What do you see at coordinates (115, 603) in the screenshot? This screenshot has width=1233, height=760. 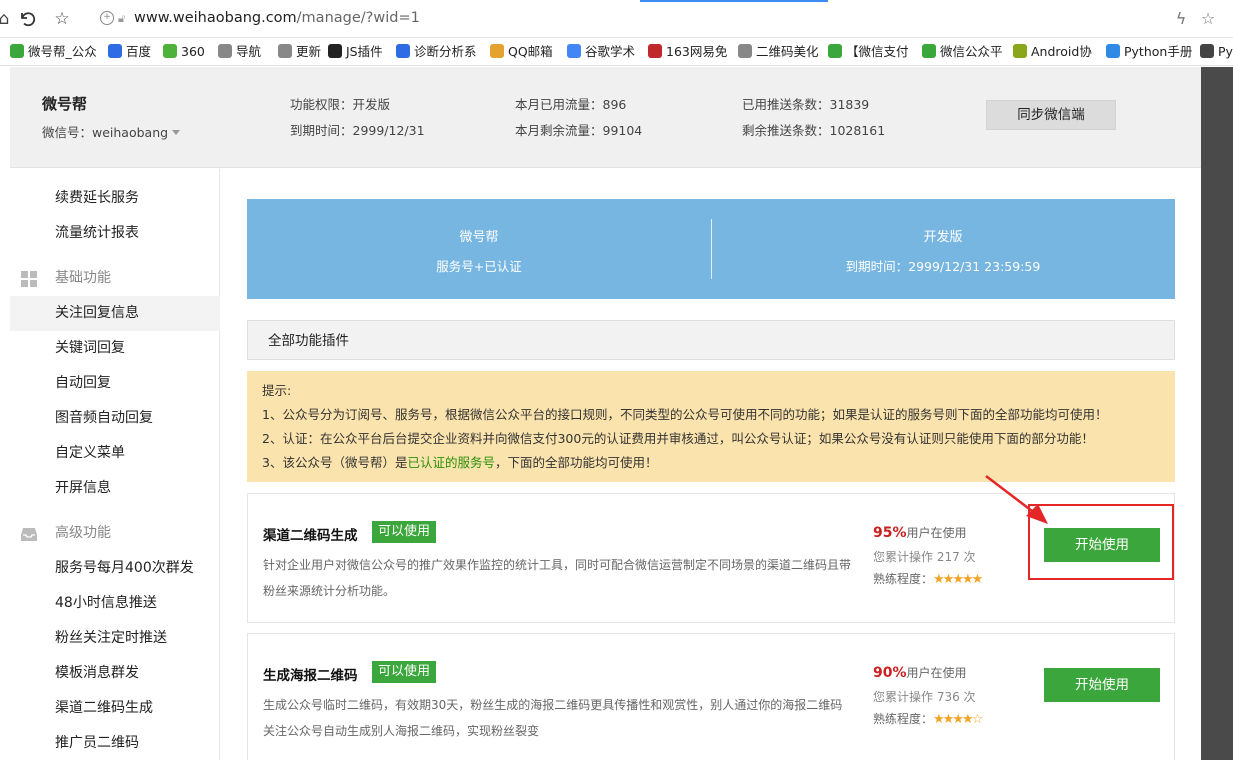 I see `sidebar-item-48h-push: 48小时信息推送` at bounding box center [115, 603].